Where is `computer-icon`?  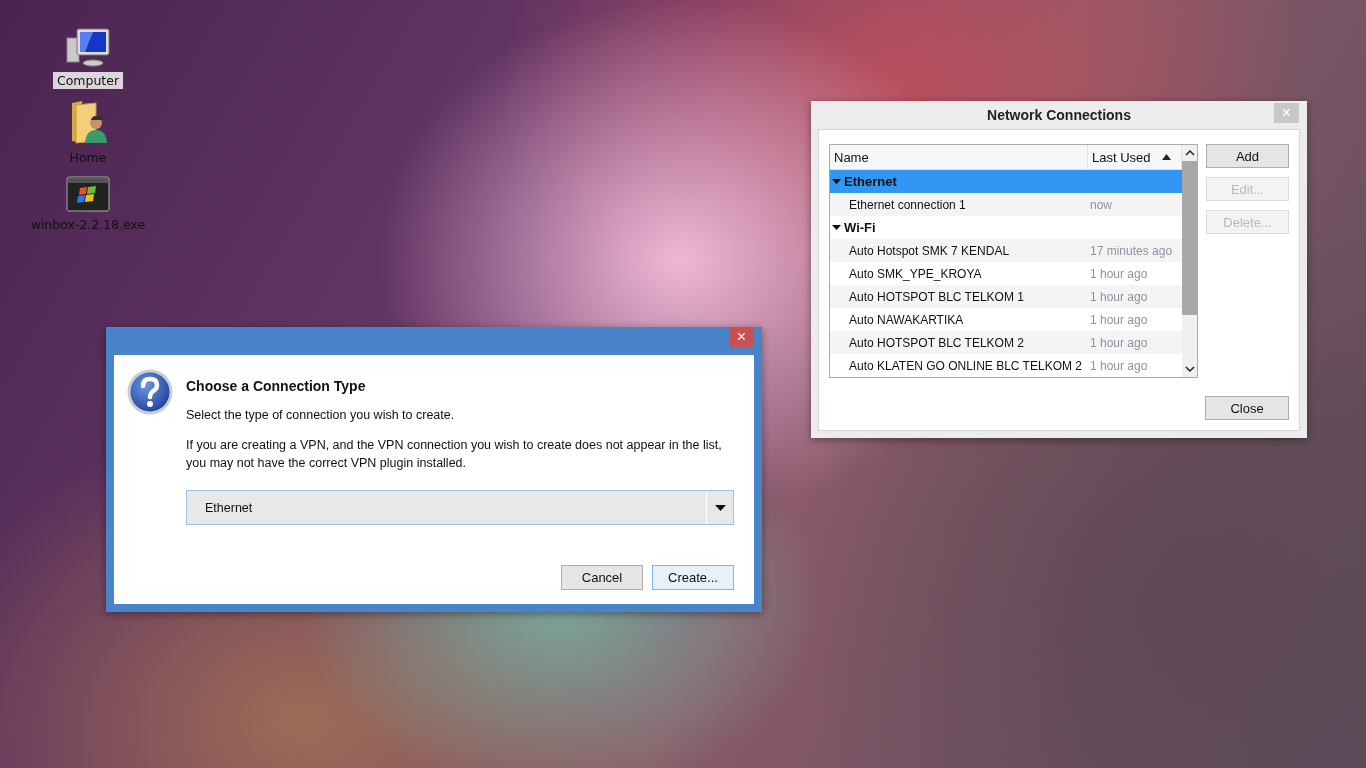
computer-icon is located at coordinates (88, 48).